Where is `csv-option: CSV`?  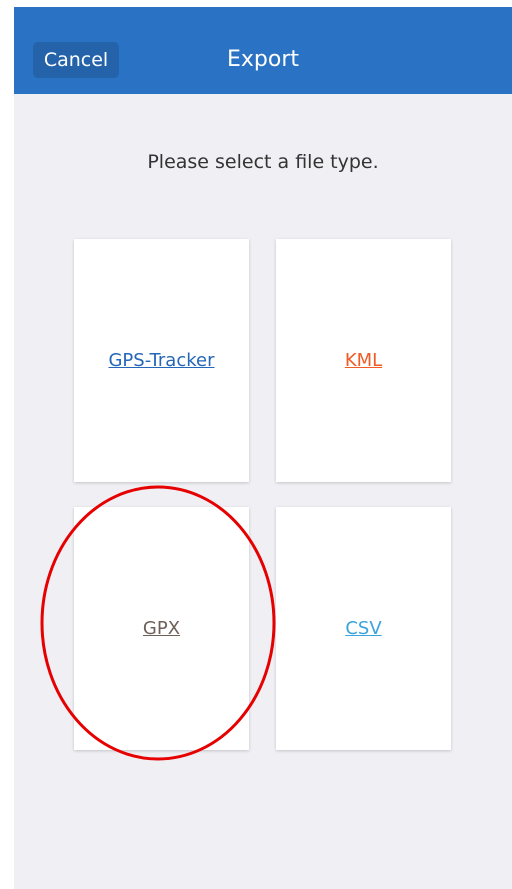 csv-option: CSV is located at coordinates (363, 628).